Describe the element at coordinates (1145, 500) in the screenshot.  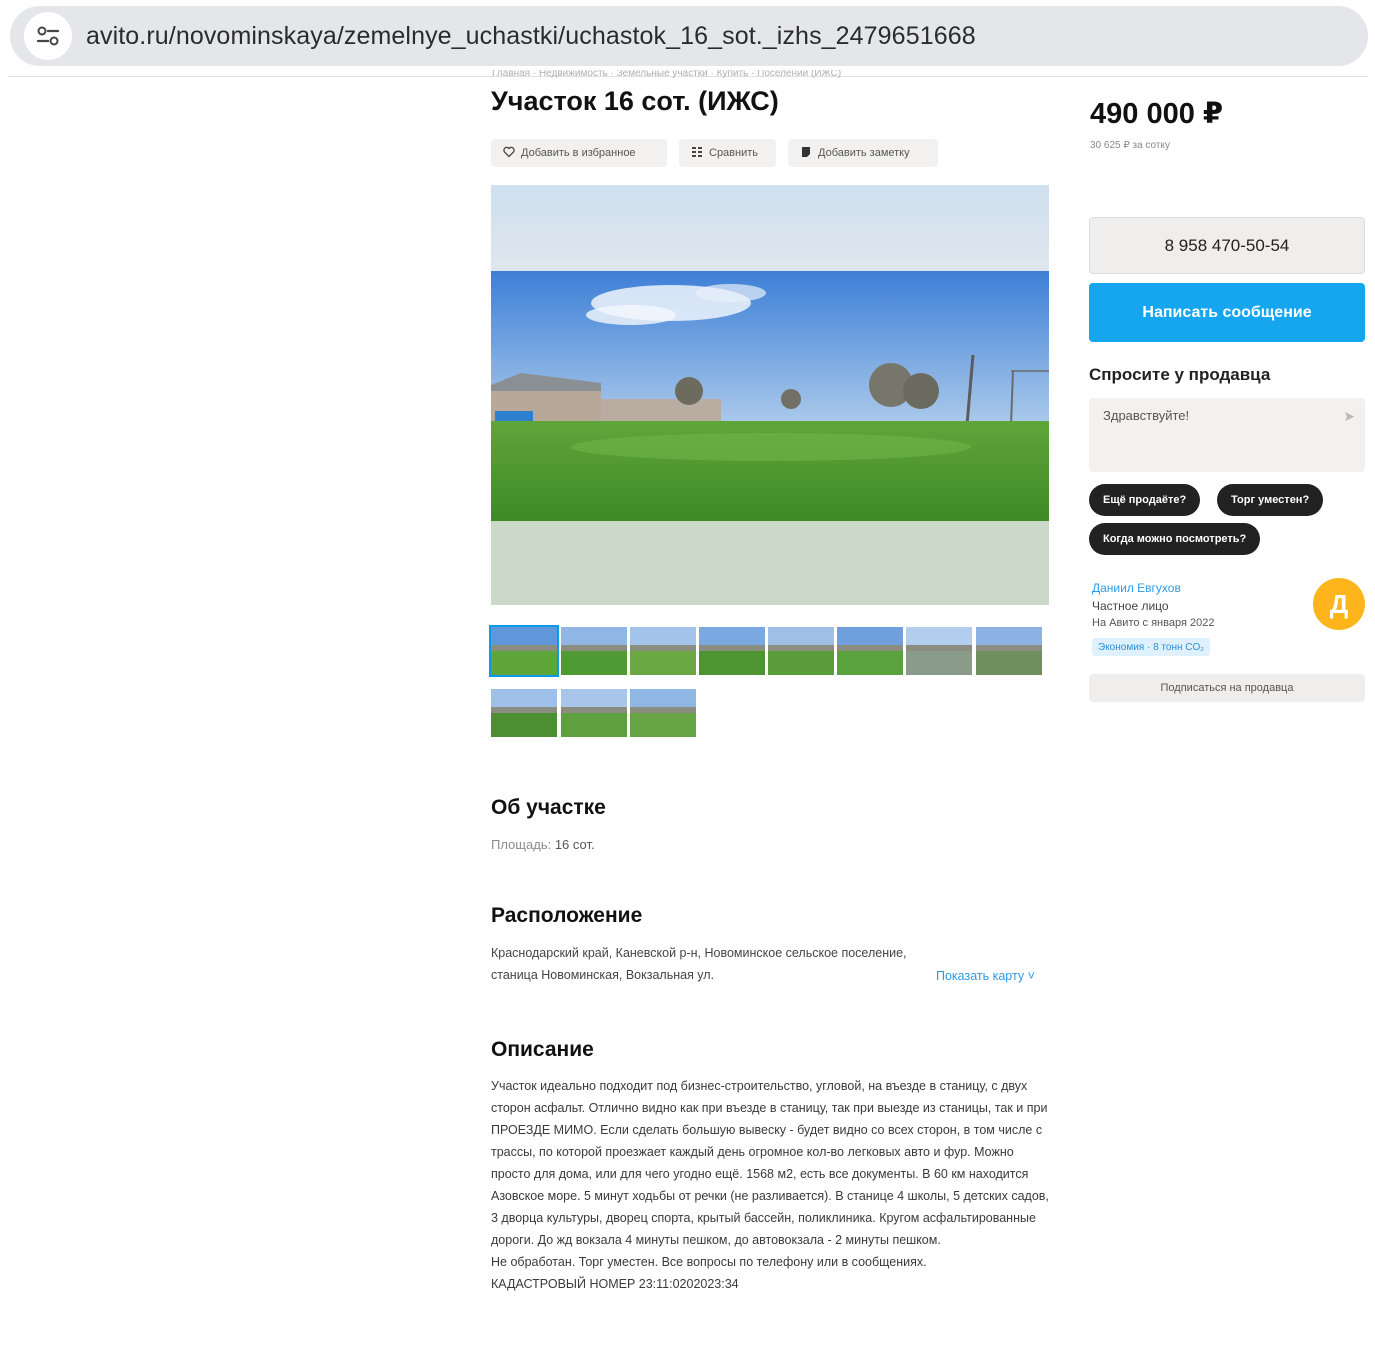
I see `quick-question-chip: Ещё продаёте?` at that location.